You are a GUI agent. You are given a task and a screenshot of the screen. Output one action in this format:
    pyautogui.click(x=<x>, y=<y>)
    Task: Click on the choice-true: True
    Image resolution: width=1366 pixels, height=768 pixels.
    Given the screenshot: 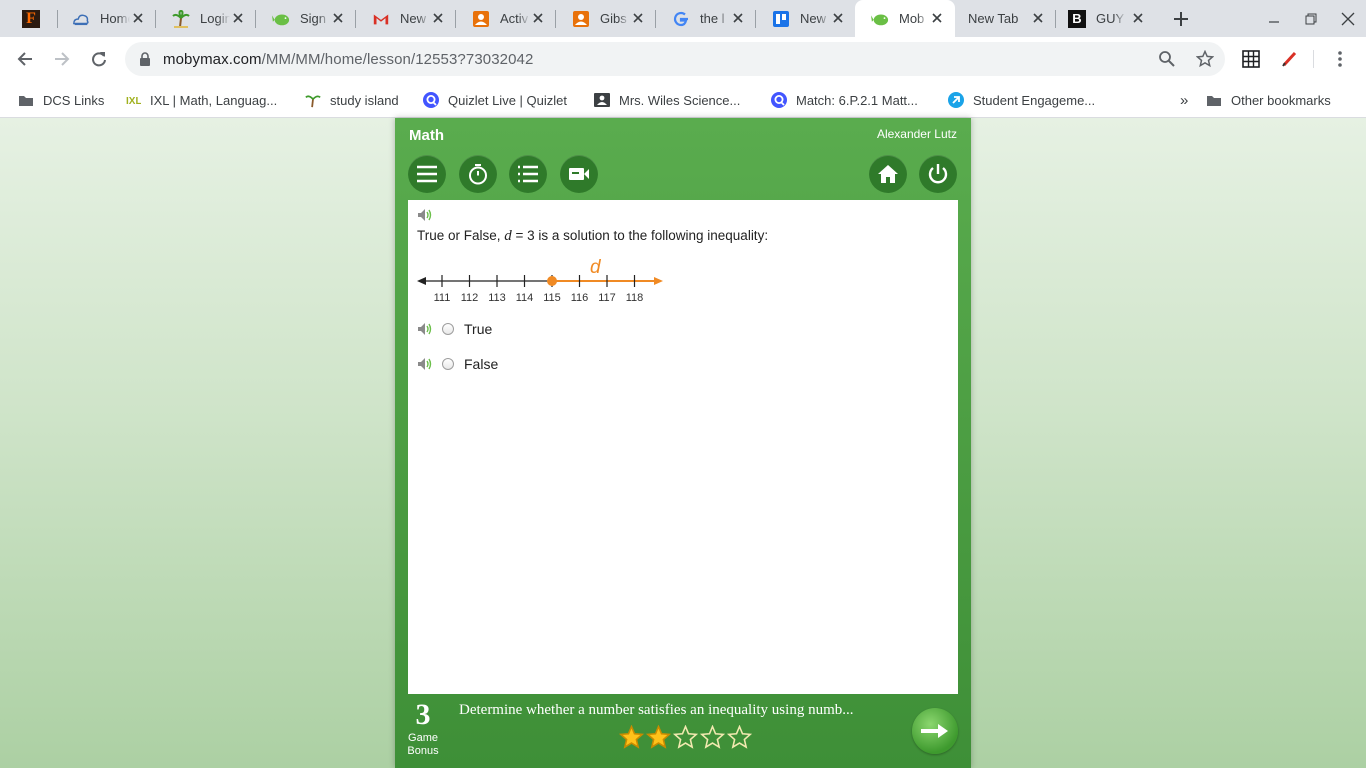 What is the action you would take?
    pyautogui.click(x=454, y=329)
    